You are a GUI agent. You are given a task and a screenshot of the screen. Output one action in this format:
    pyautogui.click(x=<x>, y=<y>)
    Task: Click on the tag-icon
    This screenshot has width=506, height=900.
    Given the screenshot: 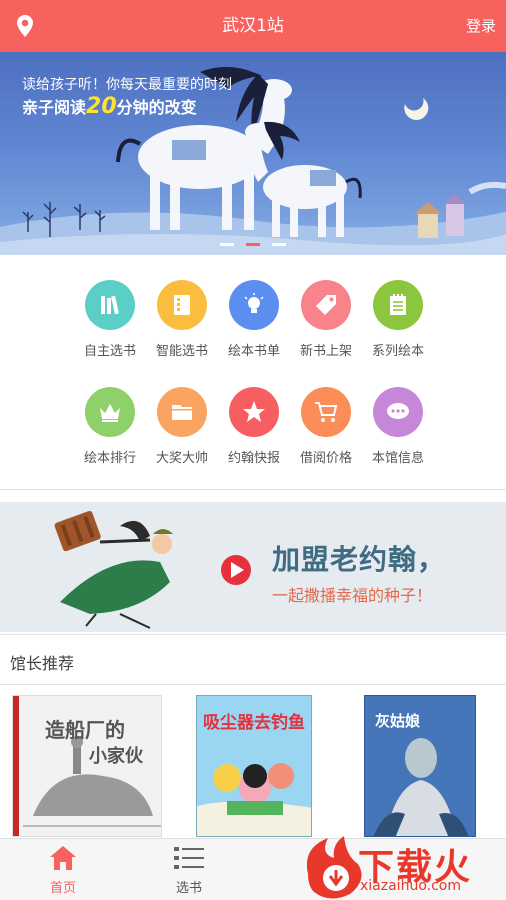 What is the action you would take?
    pyautogui.click(x=326, y=305)
    